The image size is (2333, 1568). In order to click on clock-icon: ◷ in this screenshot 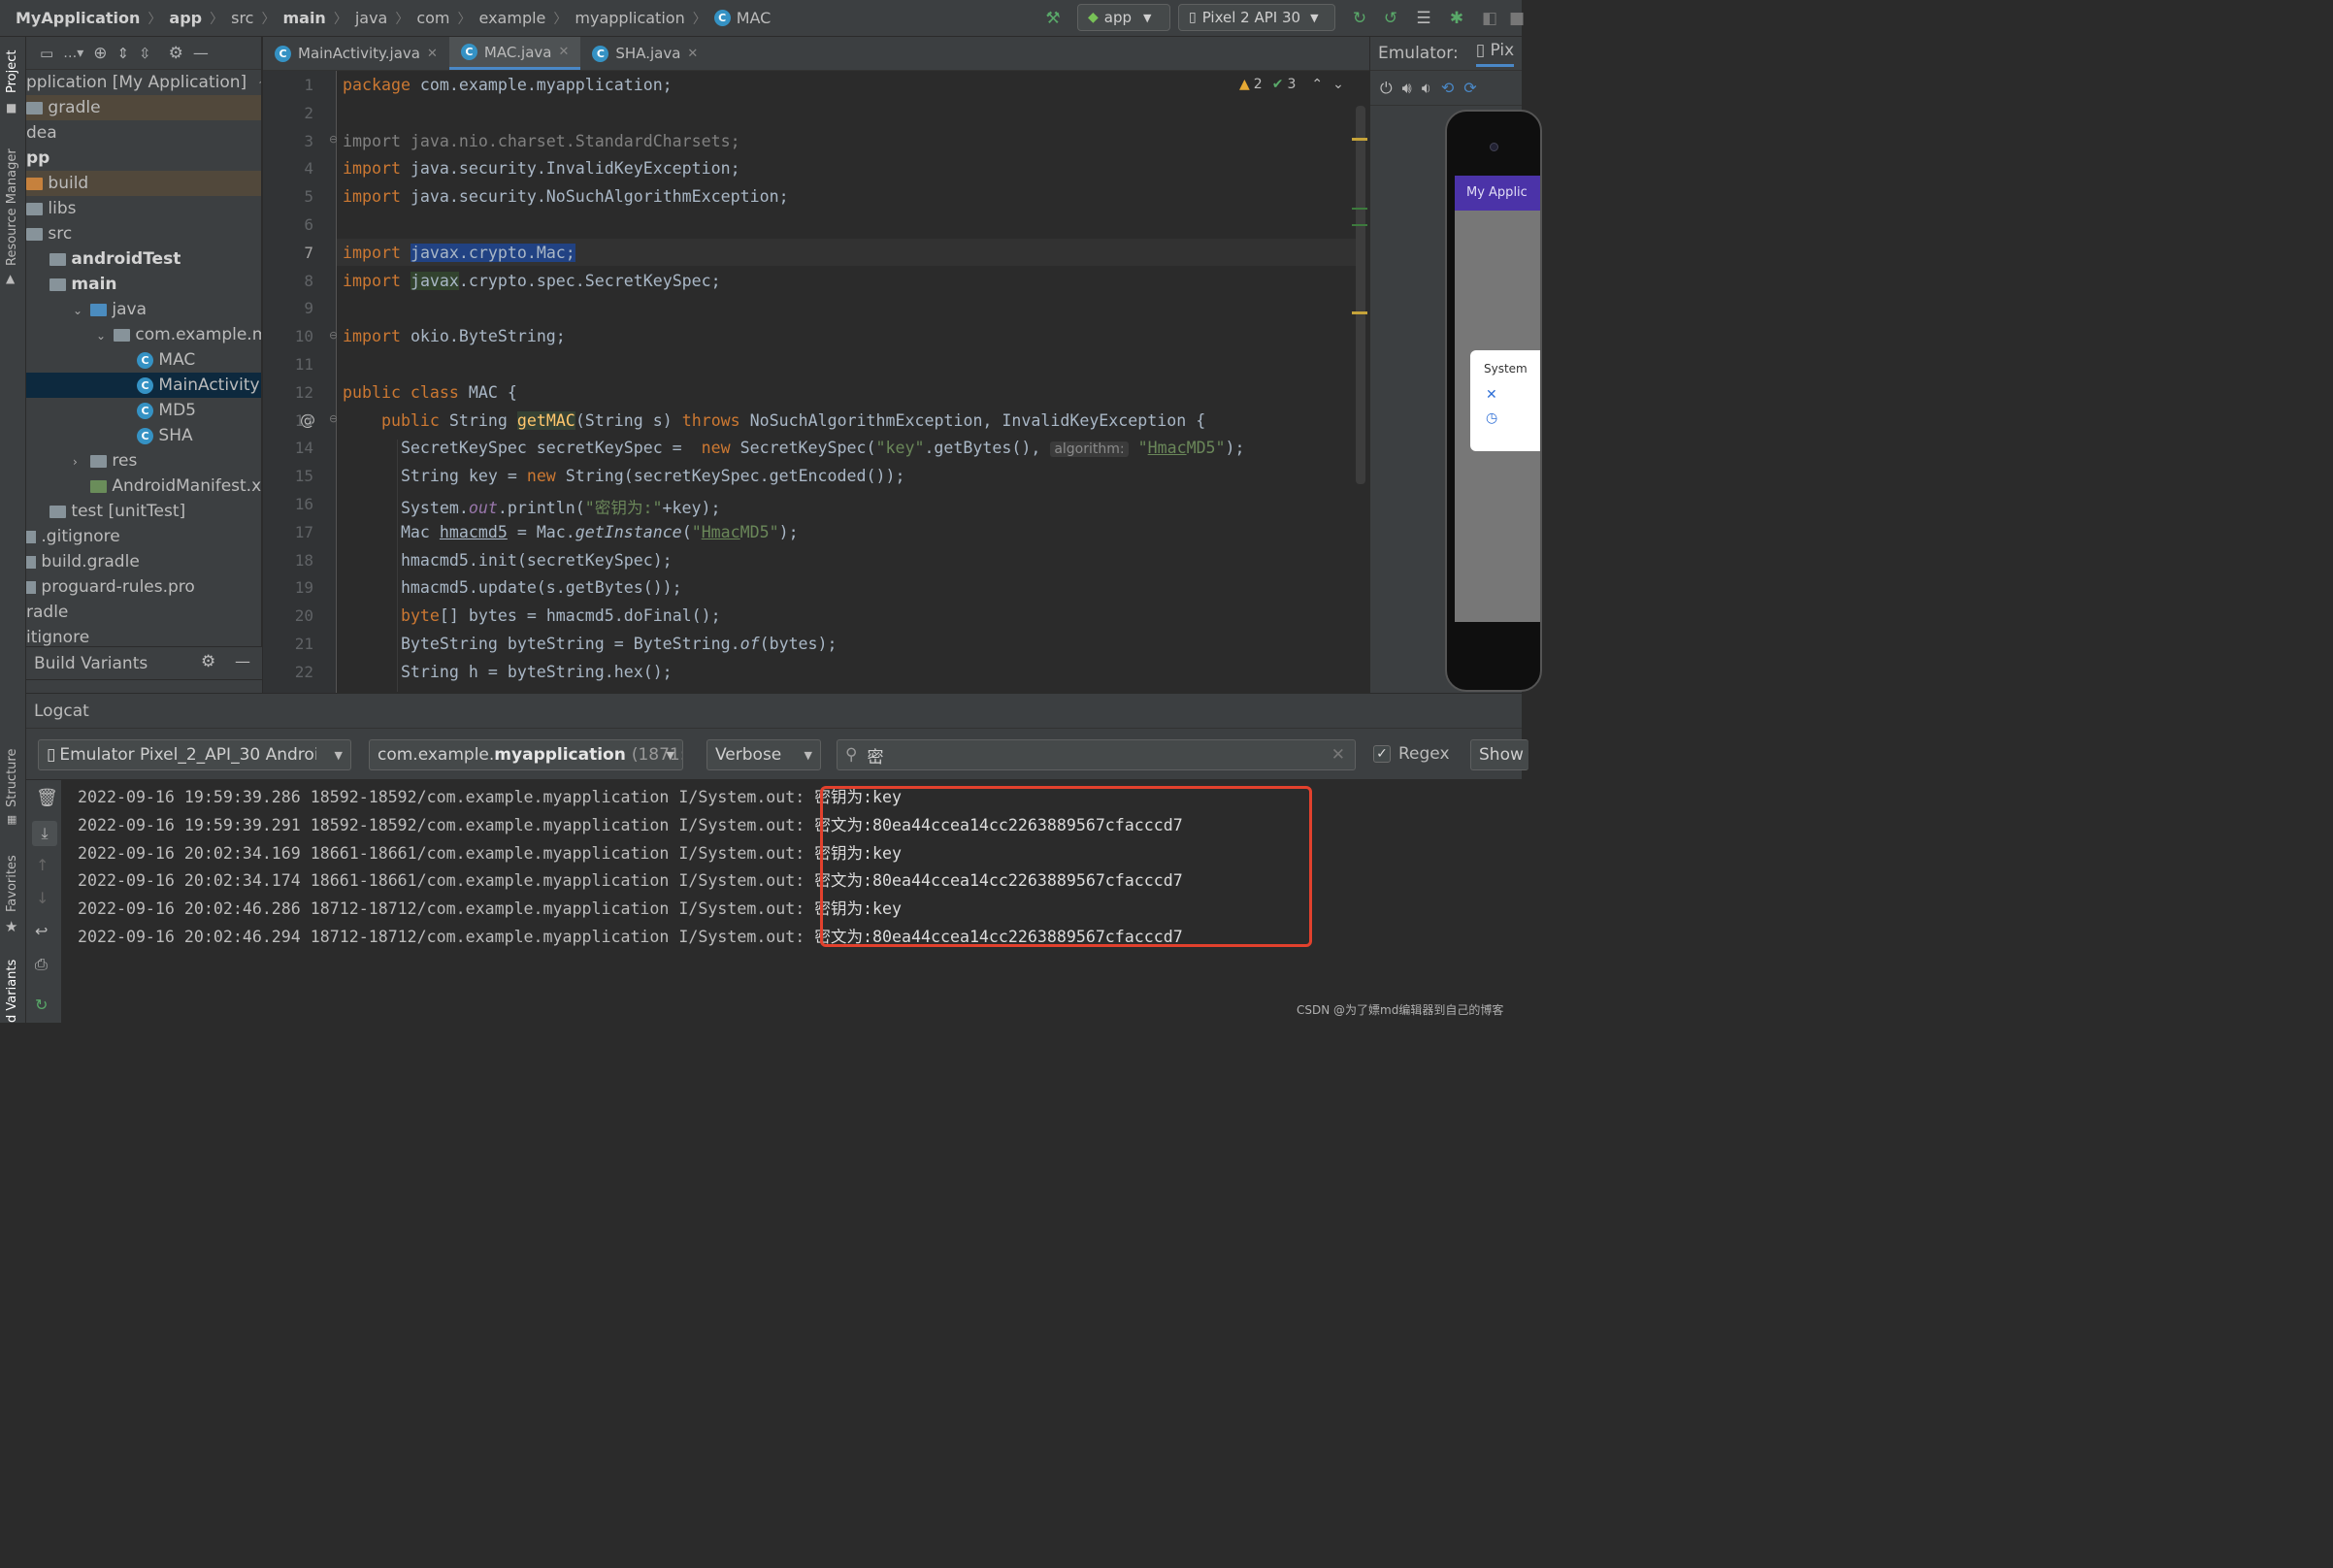, I will do `click(1505, 414)`.